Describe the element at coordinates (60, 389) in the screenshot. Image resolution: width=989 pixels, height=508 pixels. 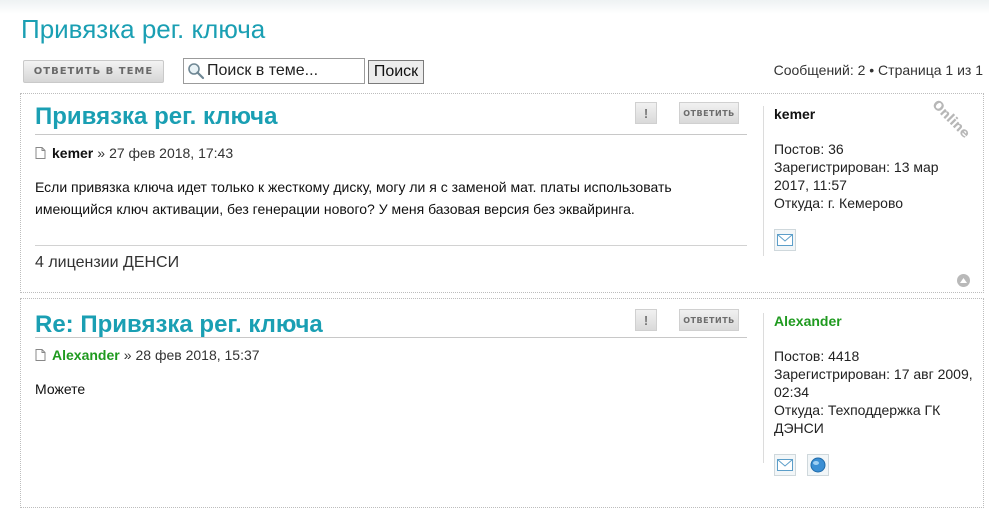
I see `post-content: Можете` at that location.